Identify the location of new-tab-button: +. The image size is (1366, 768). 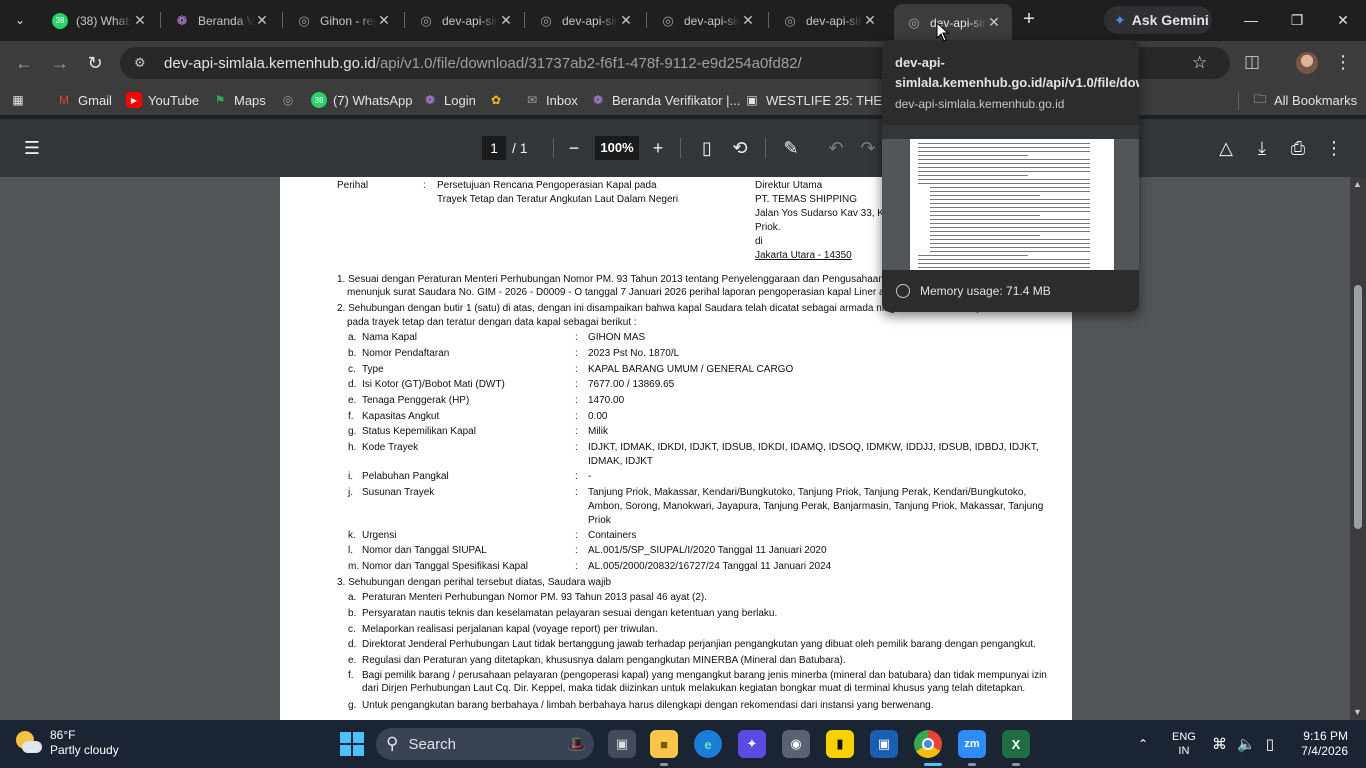
(1029, 20).